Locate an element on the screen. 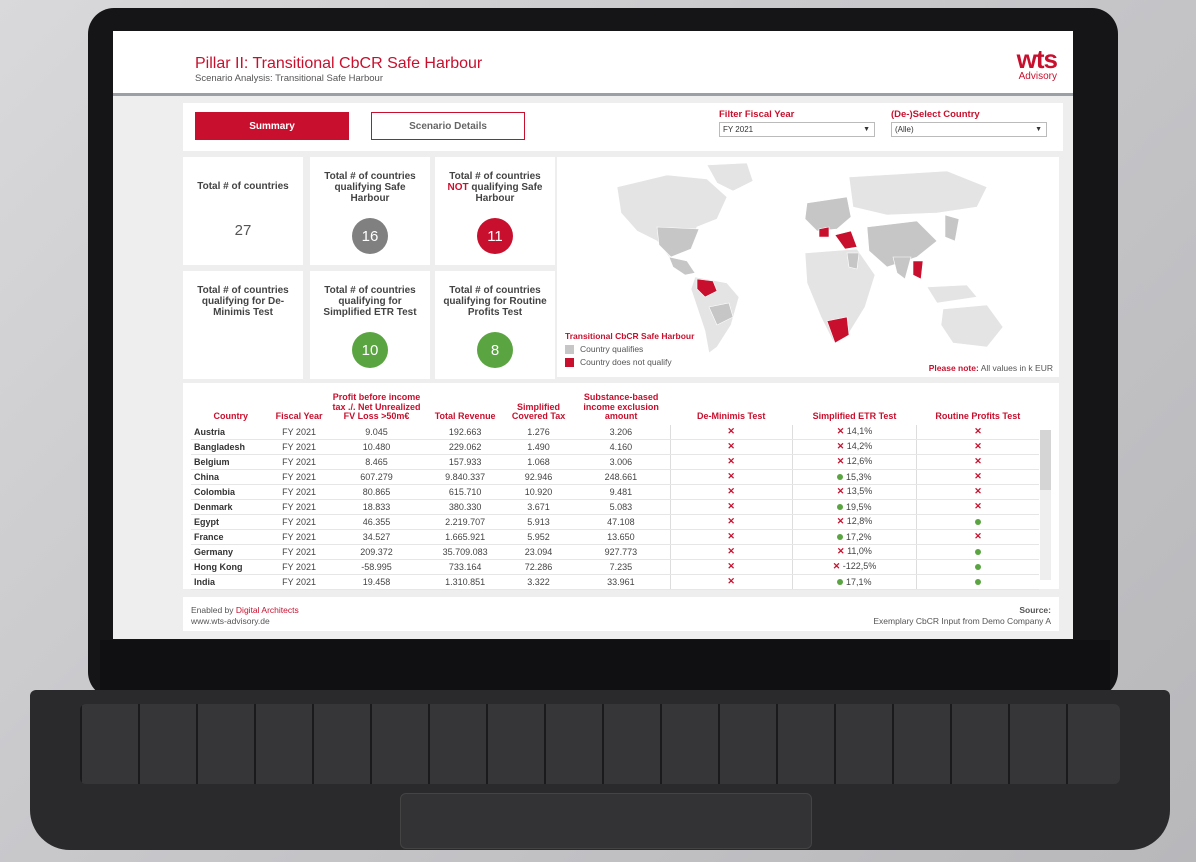 The image size is (1196, 862). india-shape is located at coordinates (902, 268).